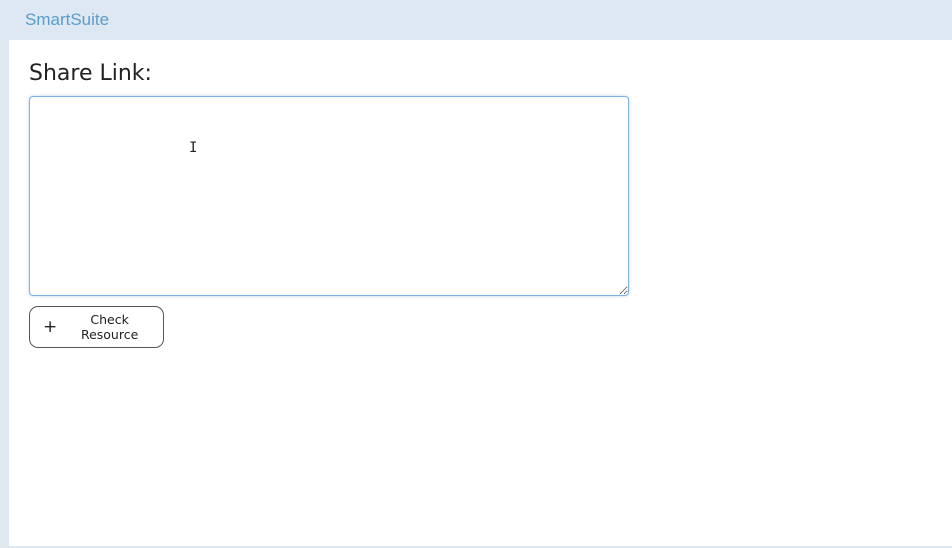  I want to click on check-resource-label: Check Resource, so click(109, 327).